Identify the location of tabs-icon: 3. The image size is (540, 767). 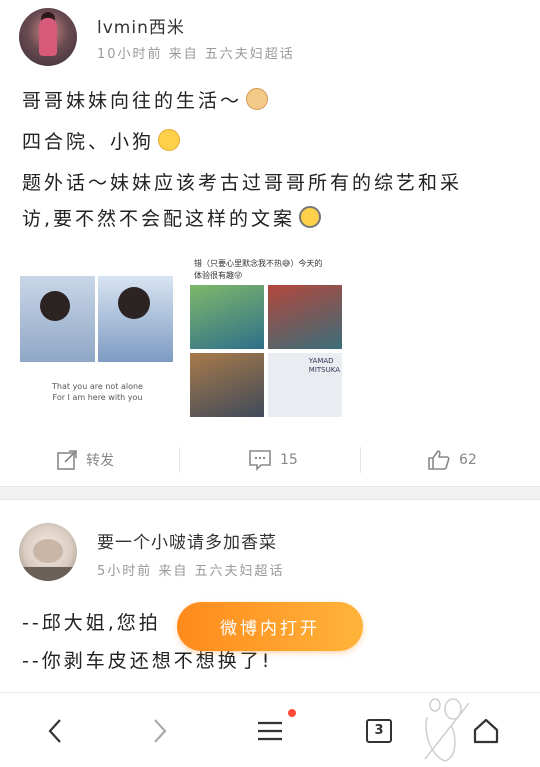
(379, 730).